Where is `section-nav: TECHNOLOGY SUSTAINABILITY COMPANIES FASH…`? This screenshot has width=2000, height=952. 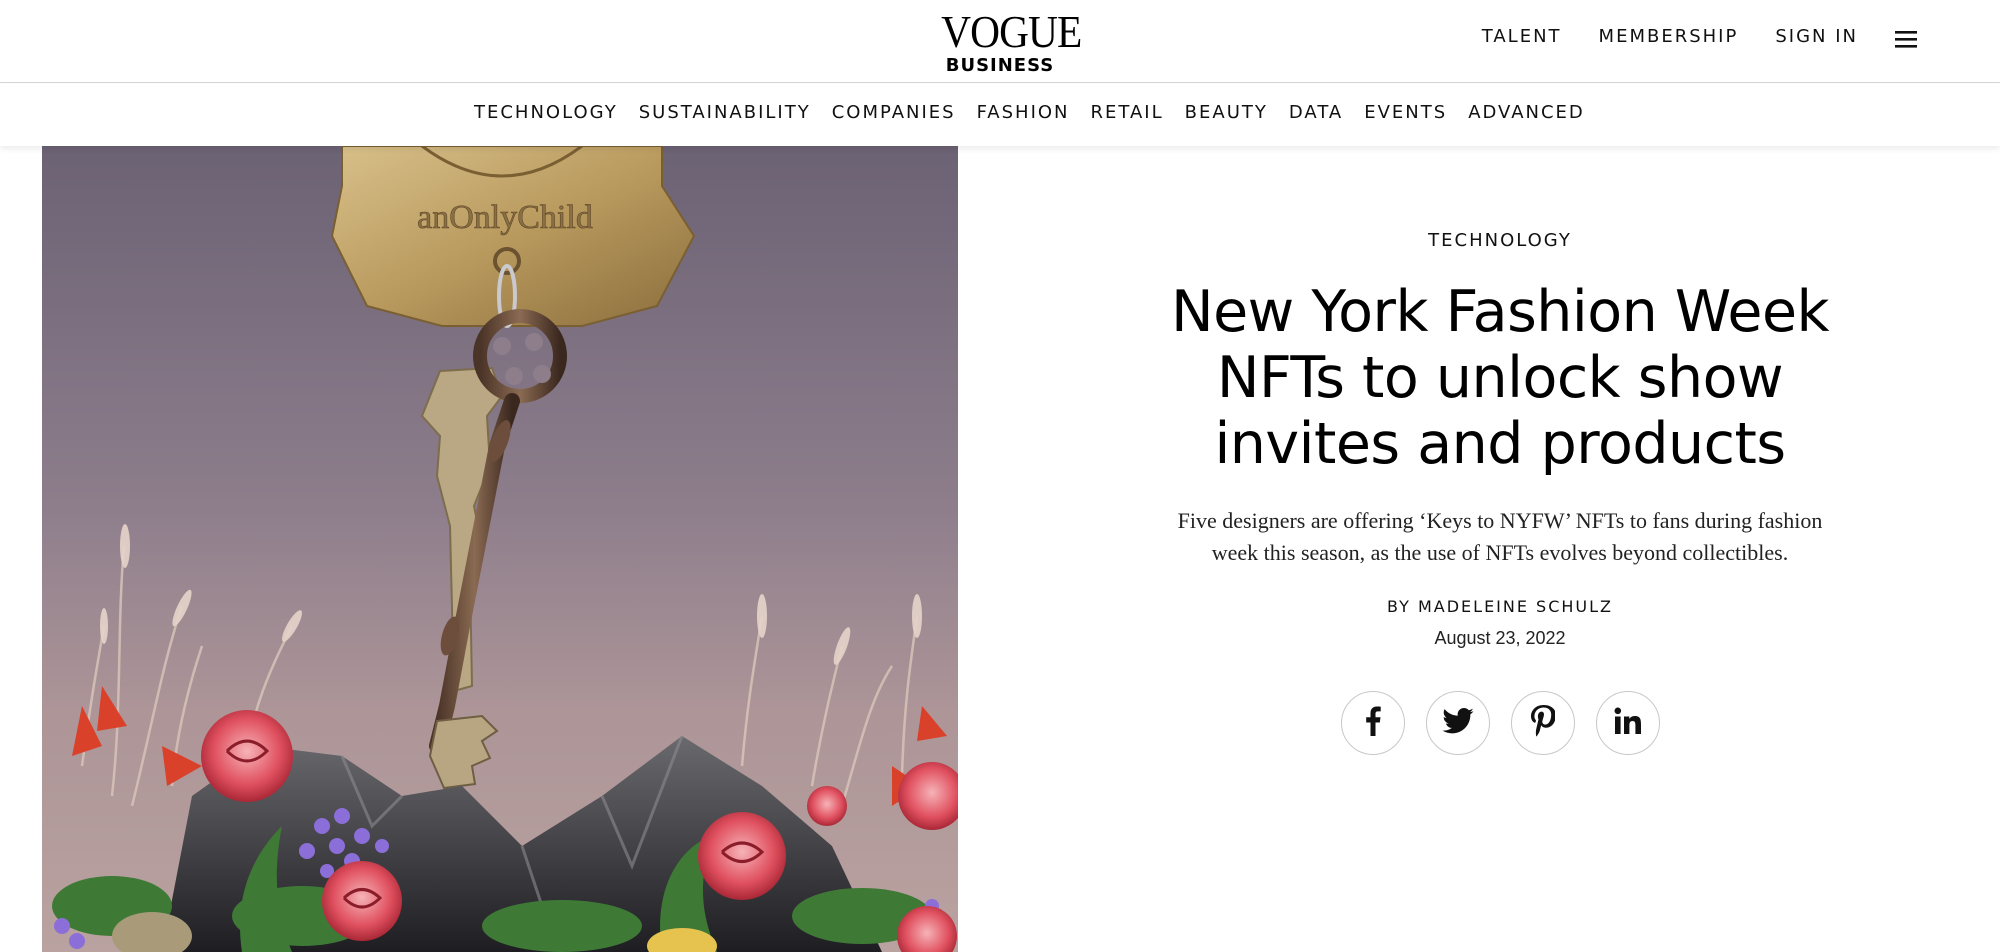
section-nav: TECHNOLOGY SUSTAINABILITY COMPANIES FASH… is located at coordinates (1000, 115).